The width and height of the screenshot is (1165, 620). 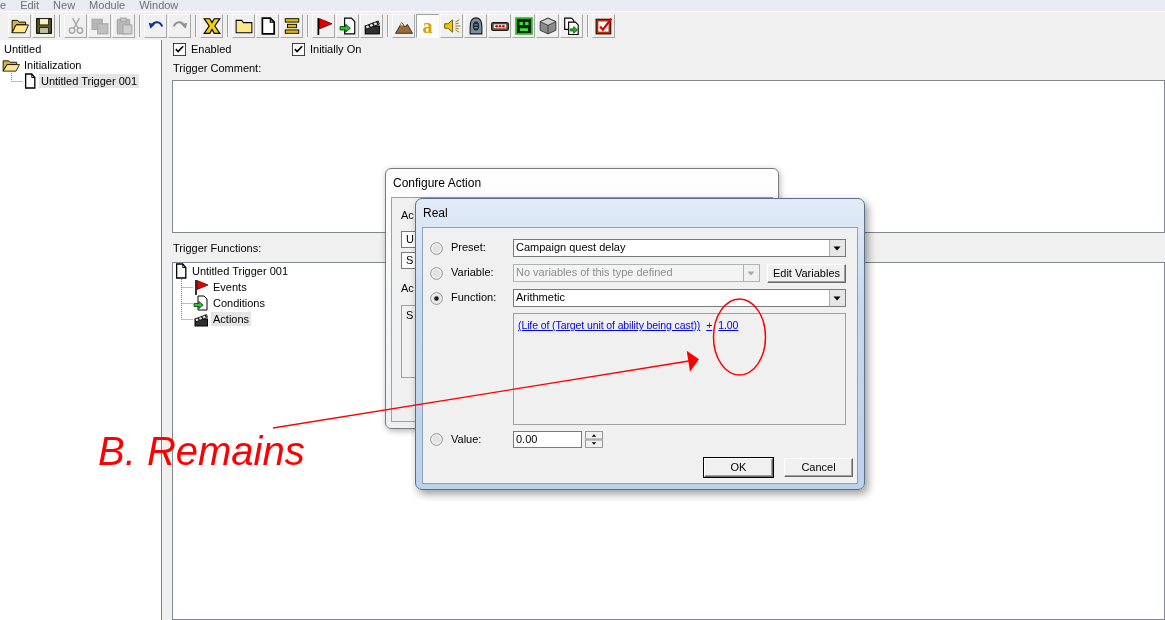 What do you see at coordinates (107, 5) in the screenshot?
I see `menu-item: Module` at bounding box center [107, 5].